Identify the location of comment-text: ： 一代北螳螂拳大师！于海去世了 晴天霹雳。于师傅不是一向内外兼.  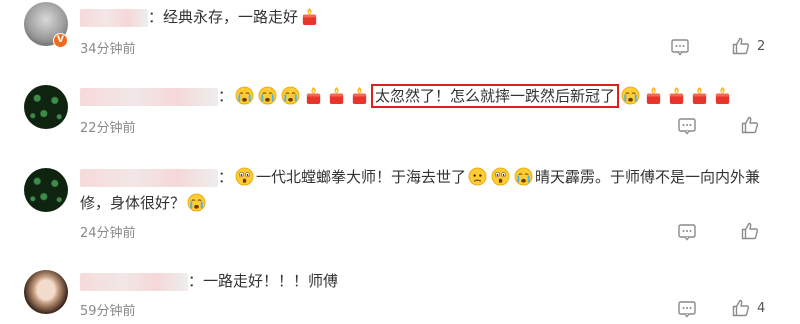
(420, 177).